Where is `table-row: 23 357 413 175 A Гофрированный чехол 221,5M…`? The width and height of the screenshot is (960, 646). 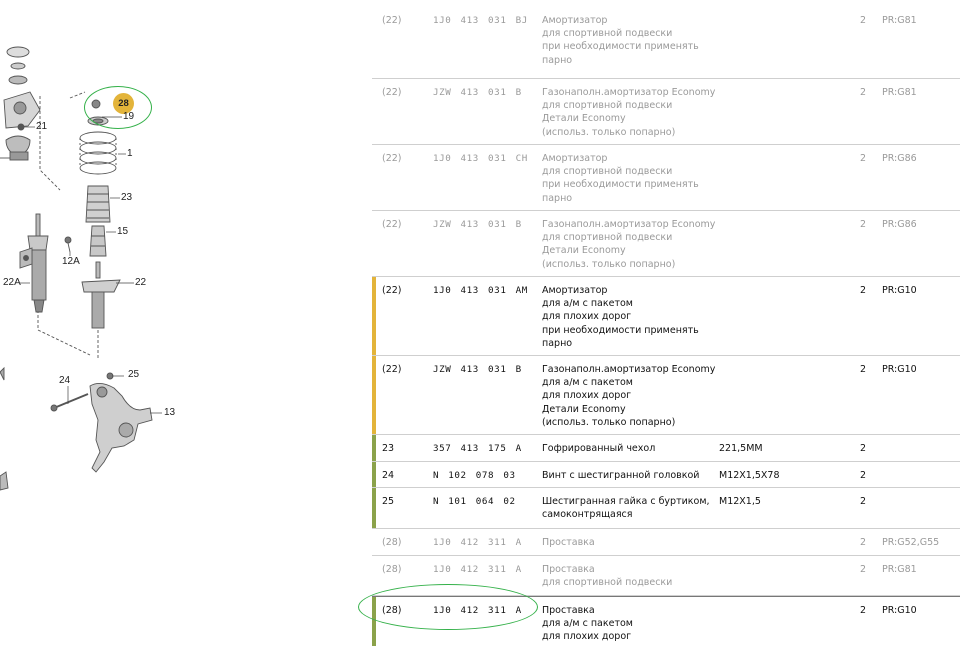
table-row: 23 357 413 175 A Гофрированный чехол 221,5M… is located at coordinates (666, 448).